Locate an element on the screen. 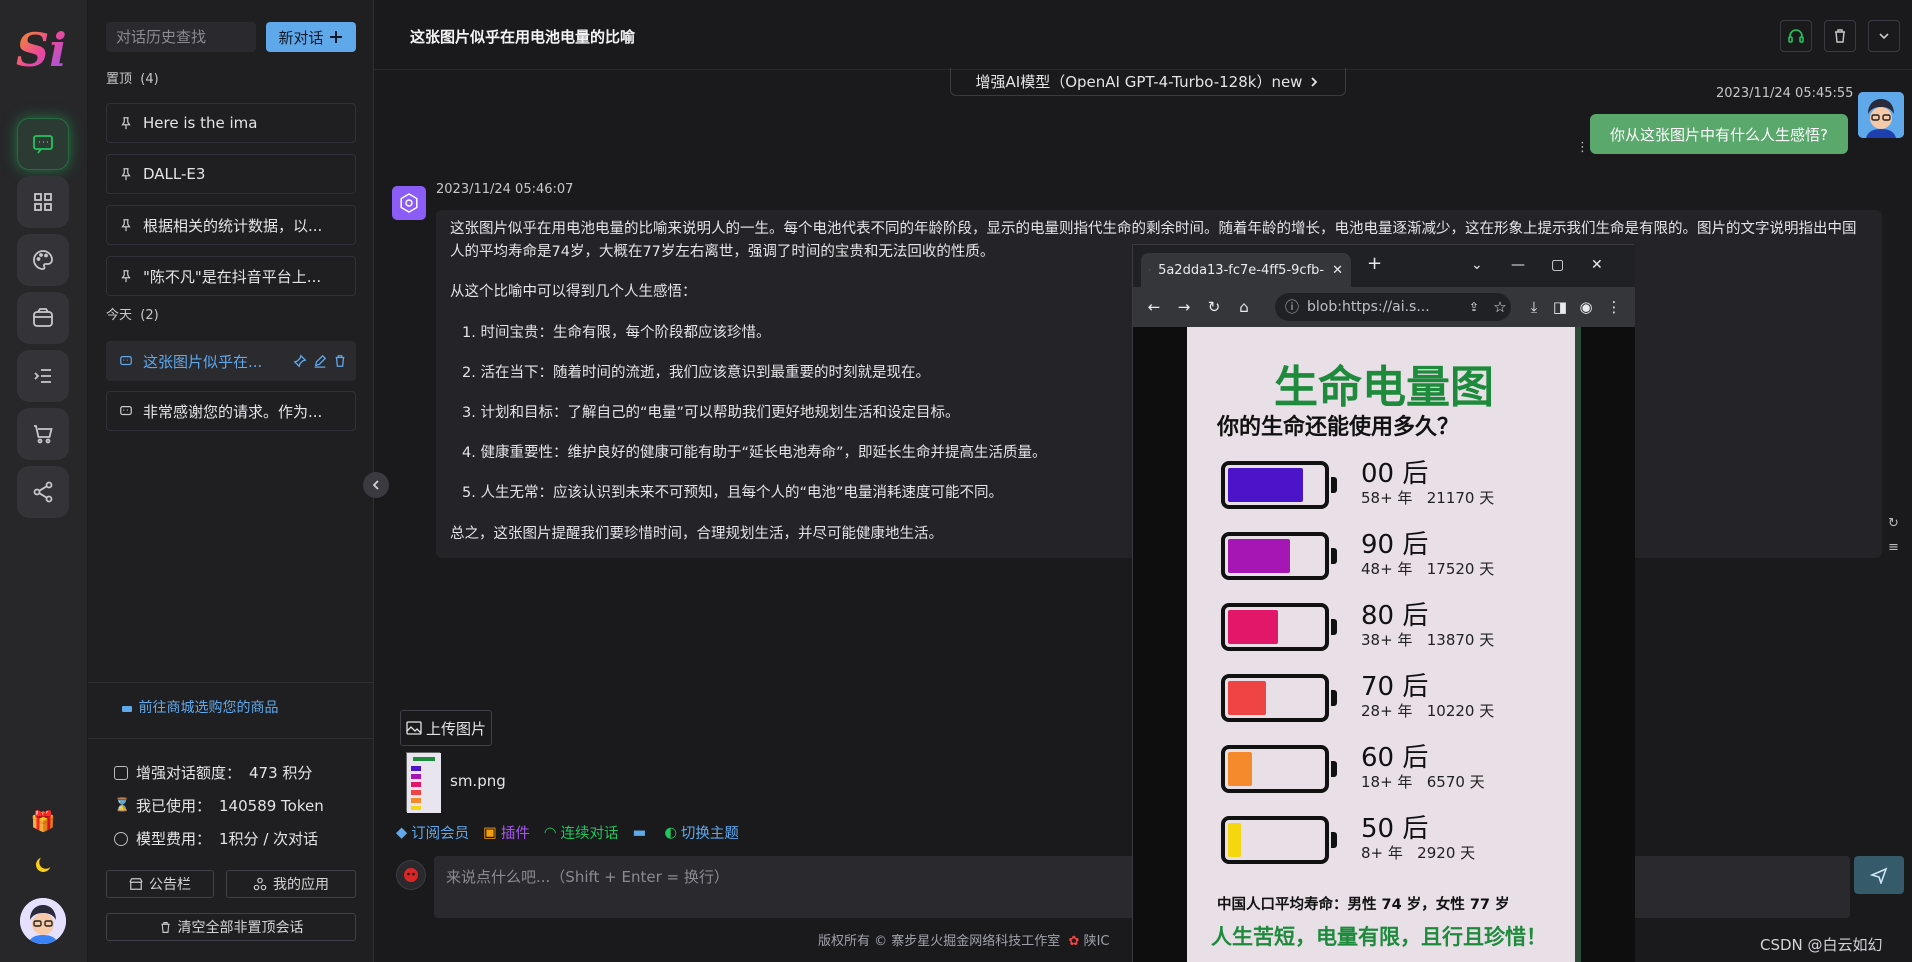  apps-nav-button is located at coordinates (43, 202).